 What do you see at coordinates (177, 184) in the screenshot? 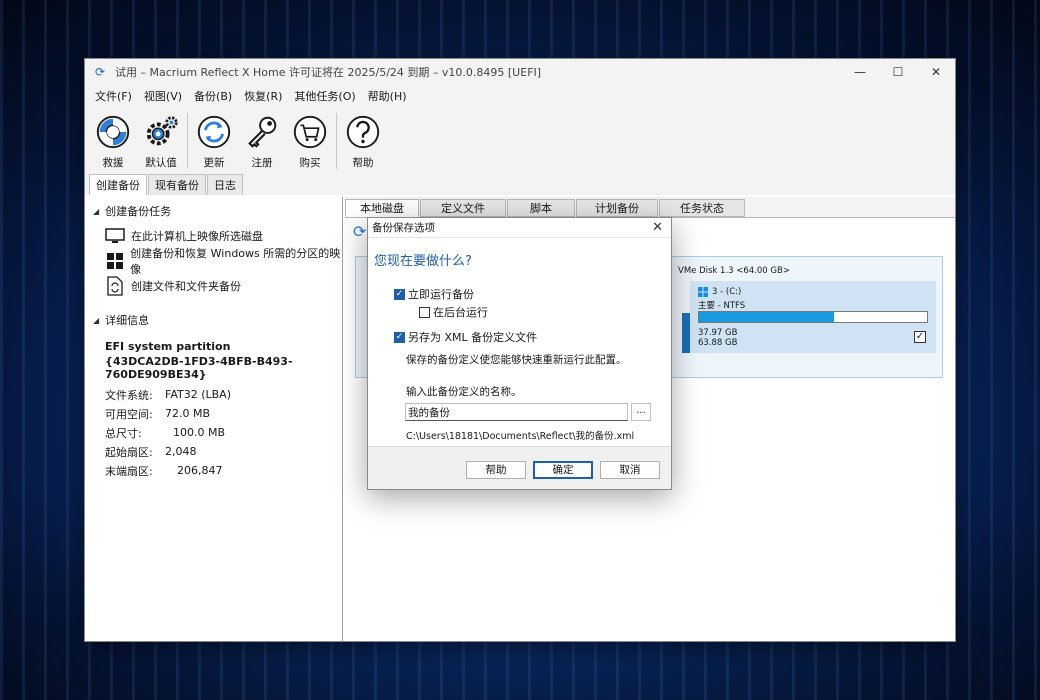
I see `tab-existing-backups: 现有备份` at bounding box center [177, 184].